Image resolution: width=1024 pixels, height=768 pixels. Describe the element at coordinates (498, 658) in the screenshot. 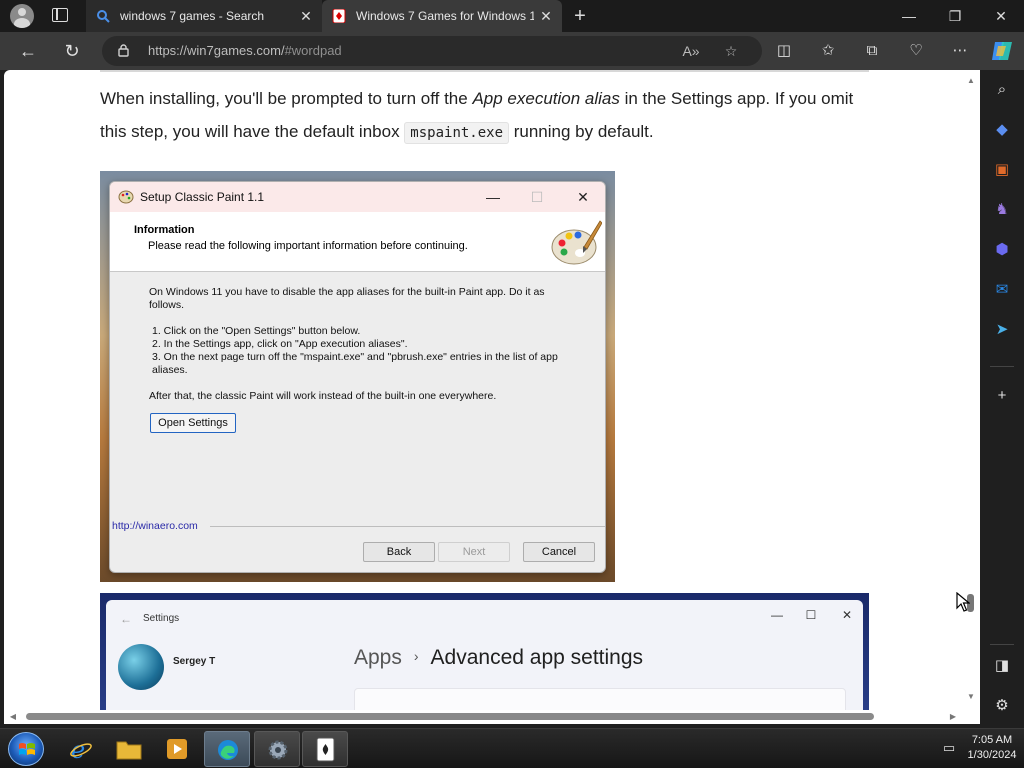

I see `settings-breadcrumb: Apps › Advanced app settings` at that location.